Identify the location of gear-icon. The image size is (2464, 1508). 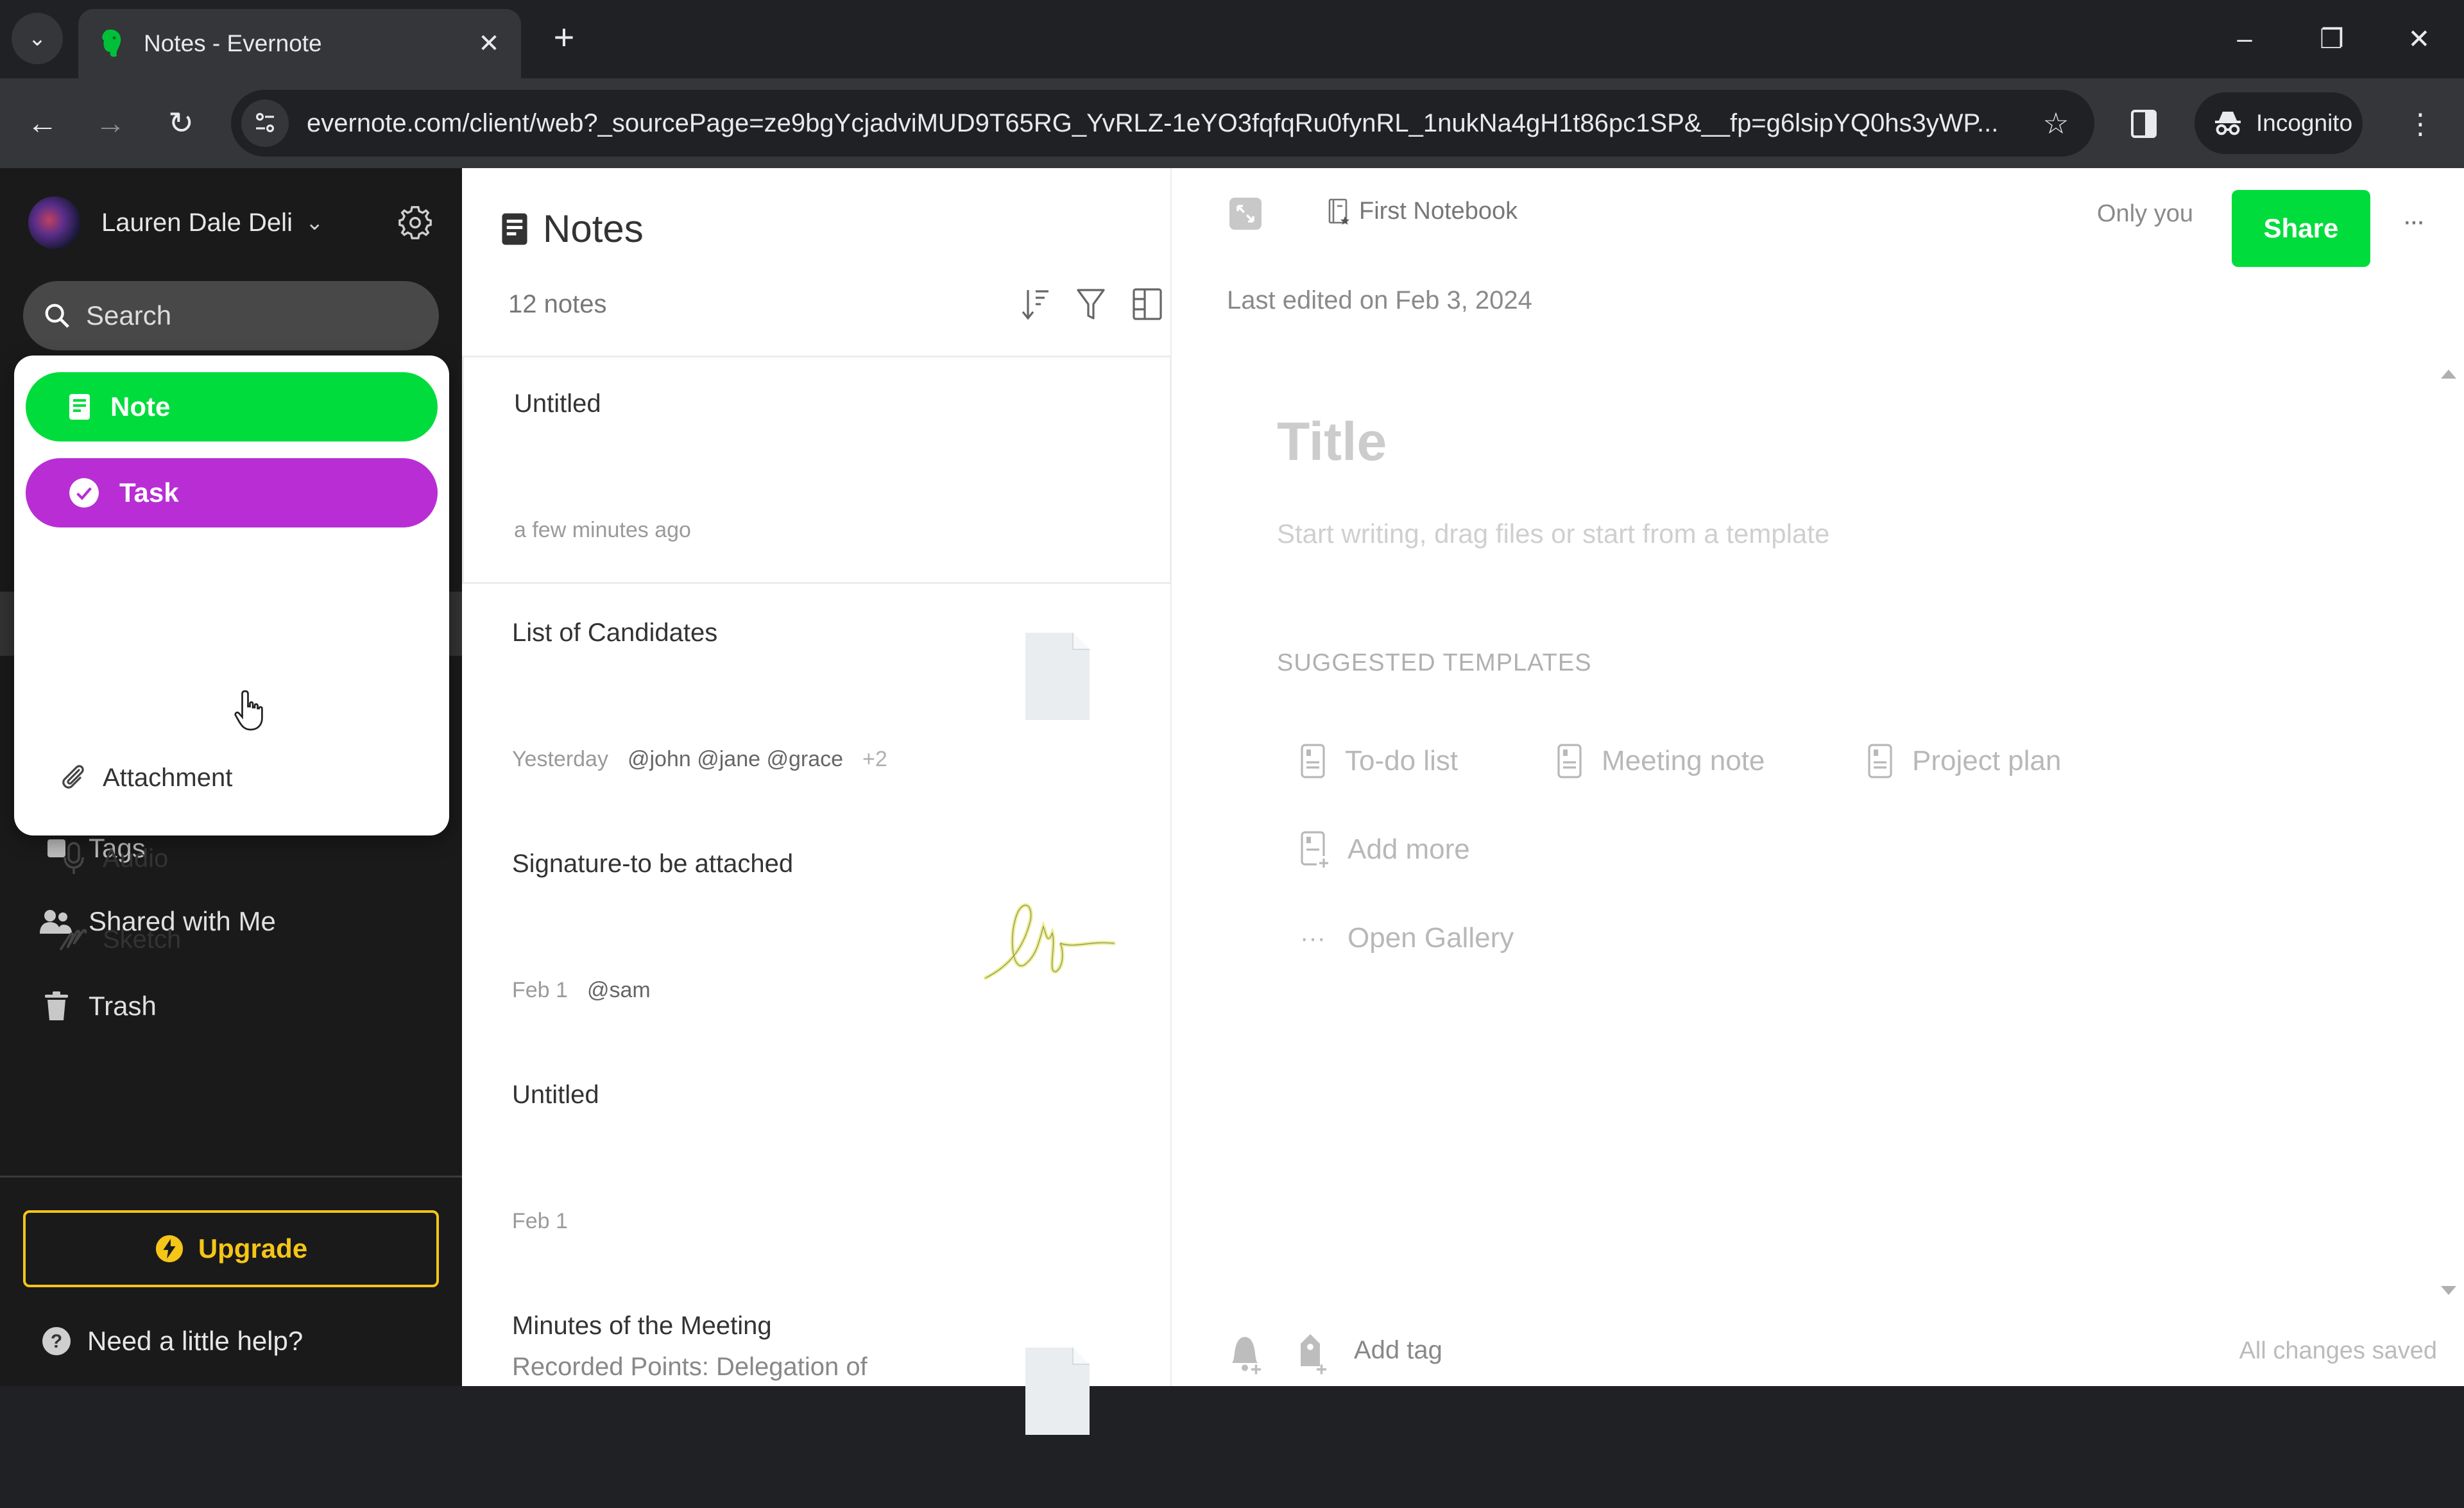
(415, 222).